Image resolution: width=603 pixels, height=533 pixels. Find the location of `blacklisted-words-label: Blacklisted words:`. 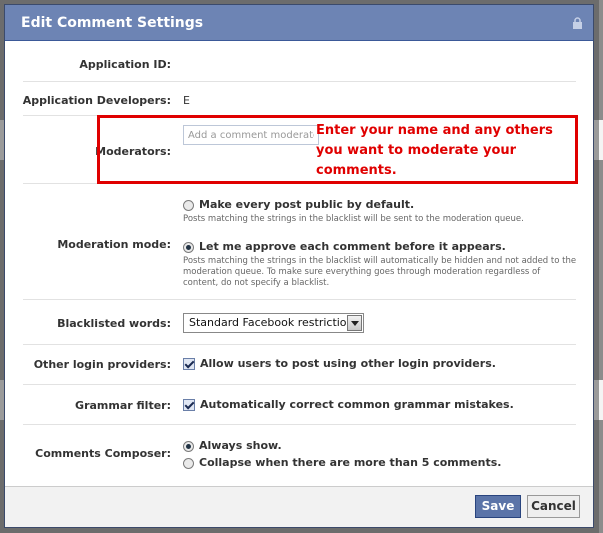

blacklisted-words-label: Blacklisted words: is located at coordinates (114, 323).